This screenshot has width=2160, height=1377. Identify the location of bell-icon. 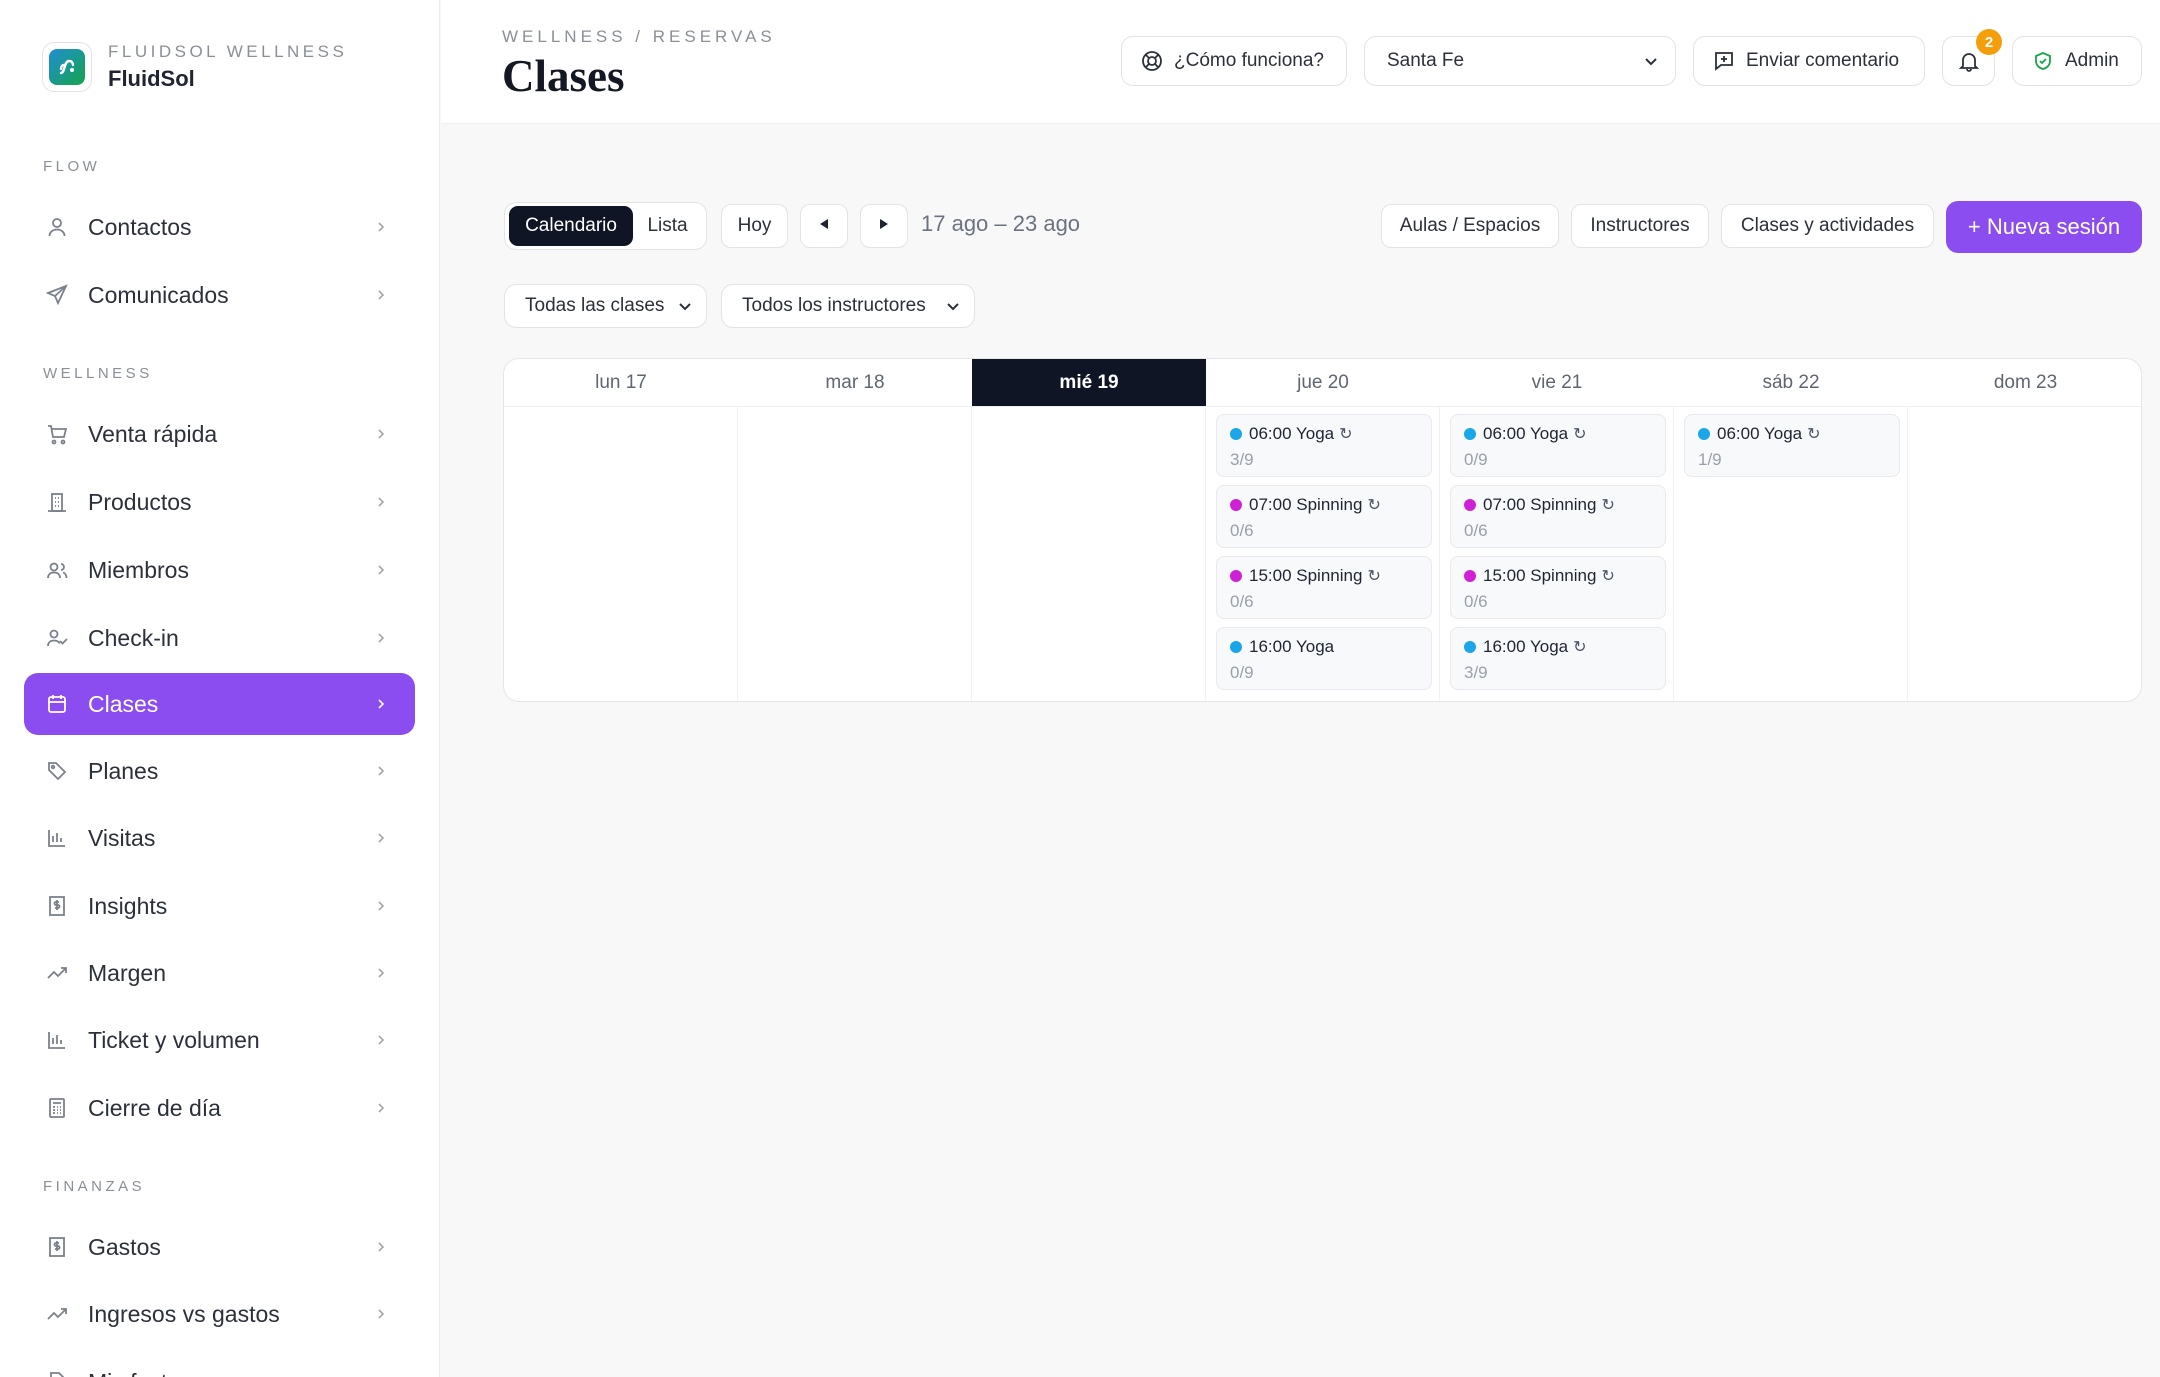
(1969, 61).